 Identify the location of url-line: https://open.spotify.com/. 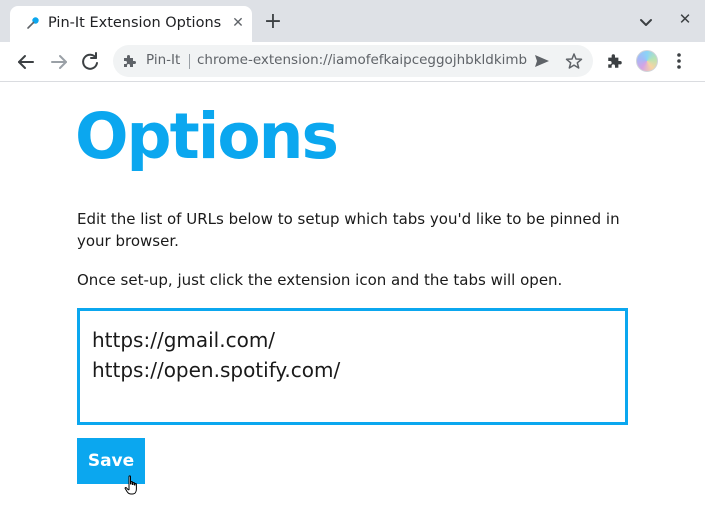
(216, 370).